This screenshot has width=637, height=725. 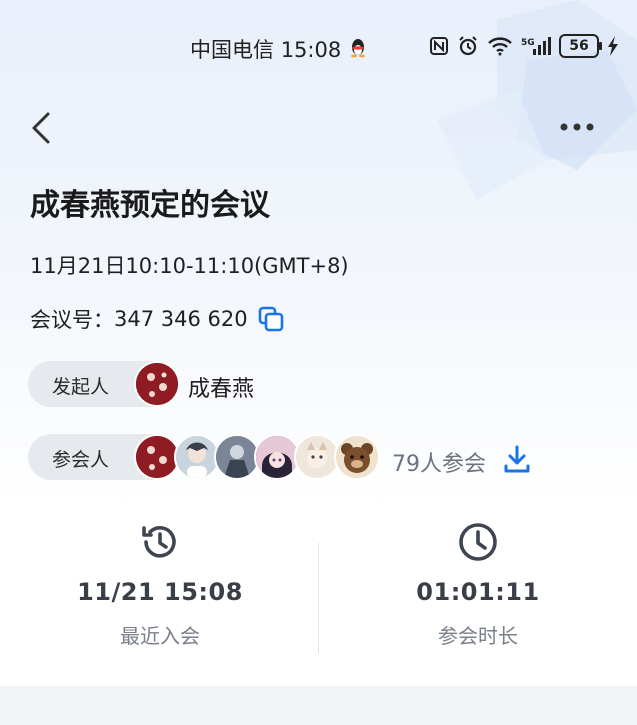 What do you see at coordinates (536, 46) in the screenshot?
I see `signal-5g-icon: 5G` at bounding box center [536, 46].